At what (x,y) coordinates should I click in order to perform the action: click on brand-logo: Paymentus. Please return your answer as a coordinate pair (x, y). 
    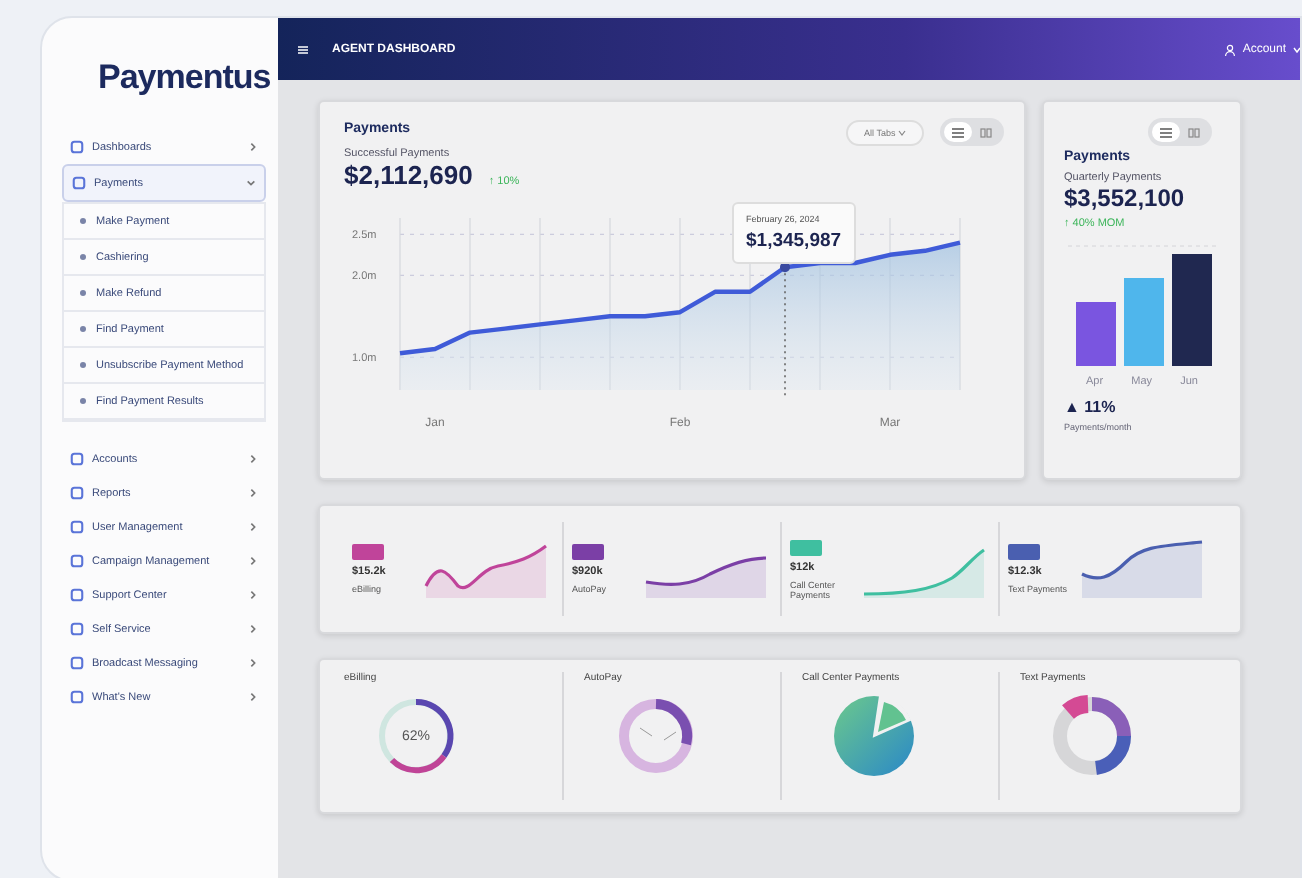
    Looking at the image, I should click on (182, 78).